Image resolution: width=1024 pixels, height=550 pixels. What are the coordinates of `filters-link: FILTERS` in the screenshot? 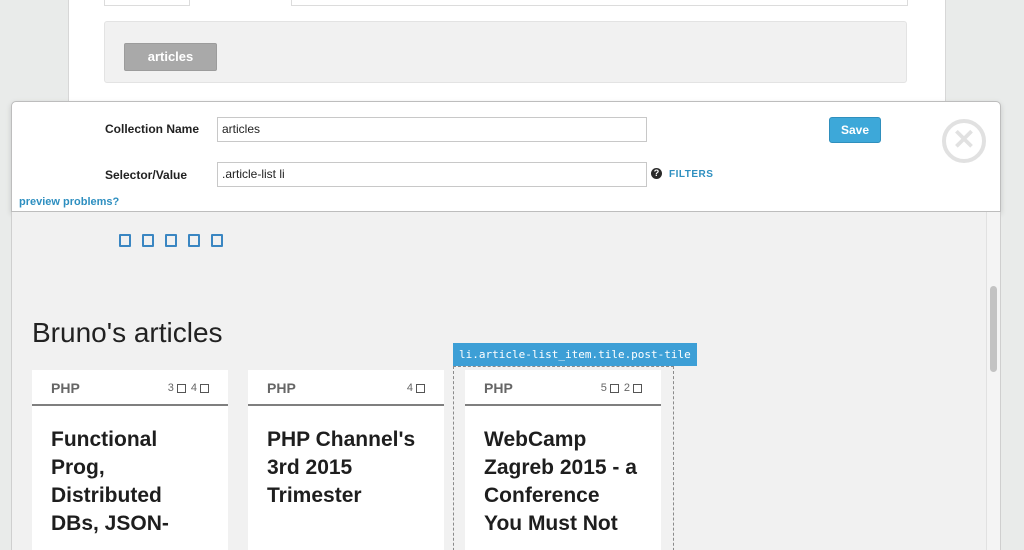 It's located at (691, 174).